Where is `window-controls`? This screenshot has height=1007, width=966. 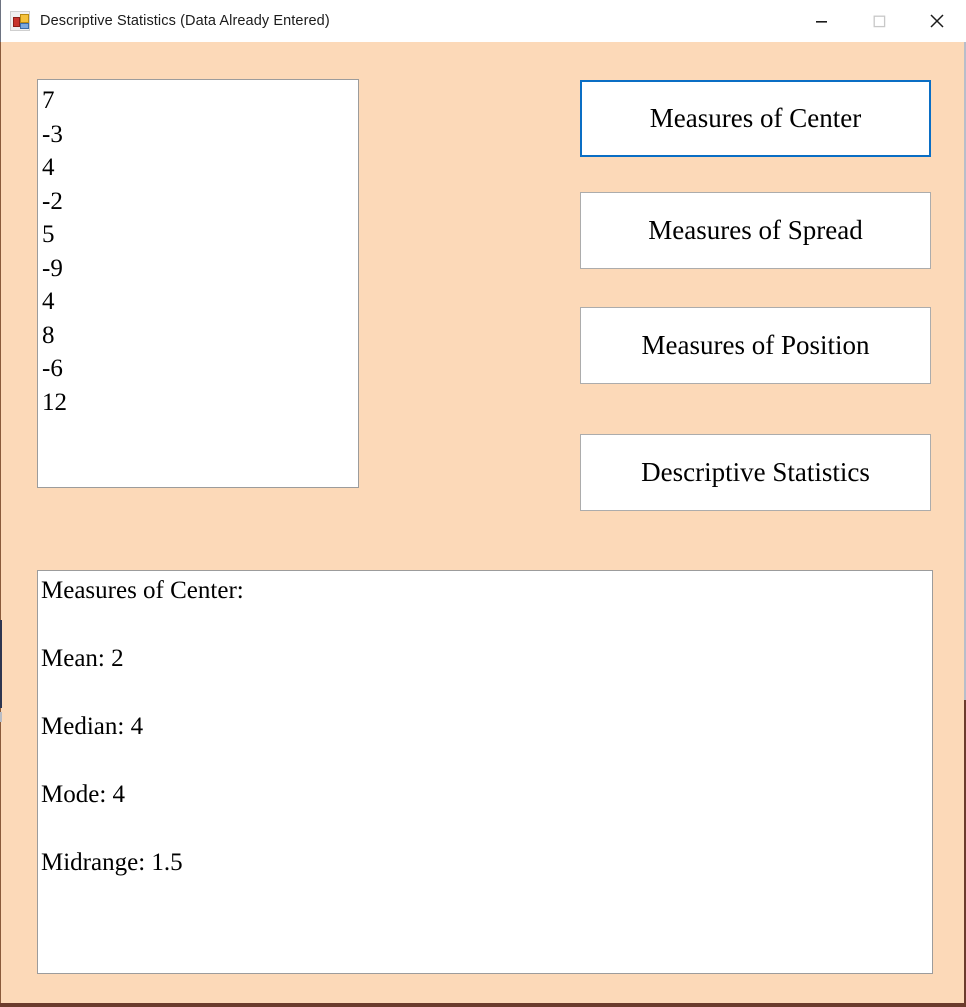 window-controls is located at coordinates (879, 21).